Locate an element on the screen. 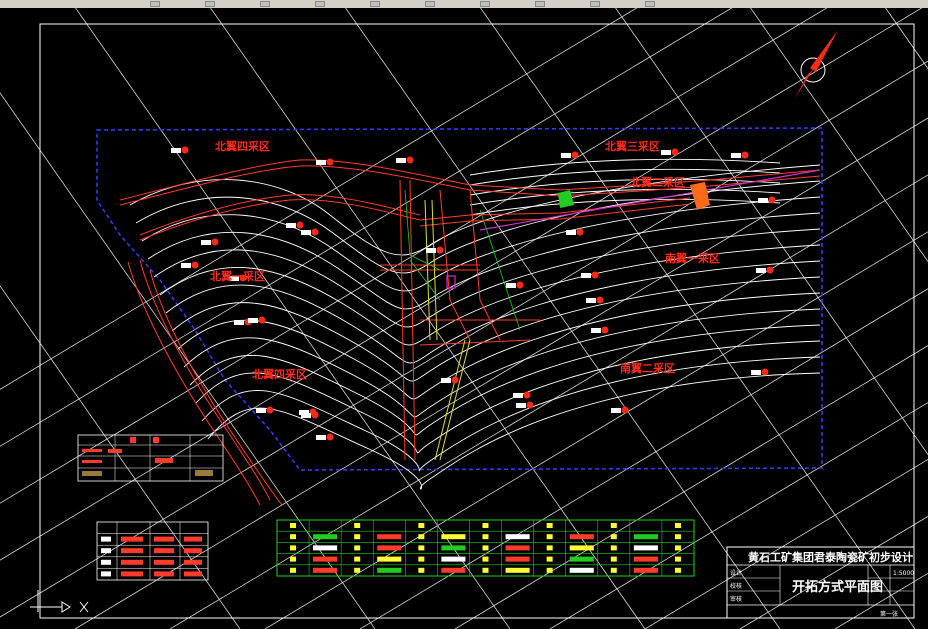 The image size is (928, 629). title-block-scale: 1:5000 is located at coordinates (903, 573).